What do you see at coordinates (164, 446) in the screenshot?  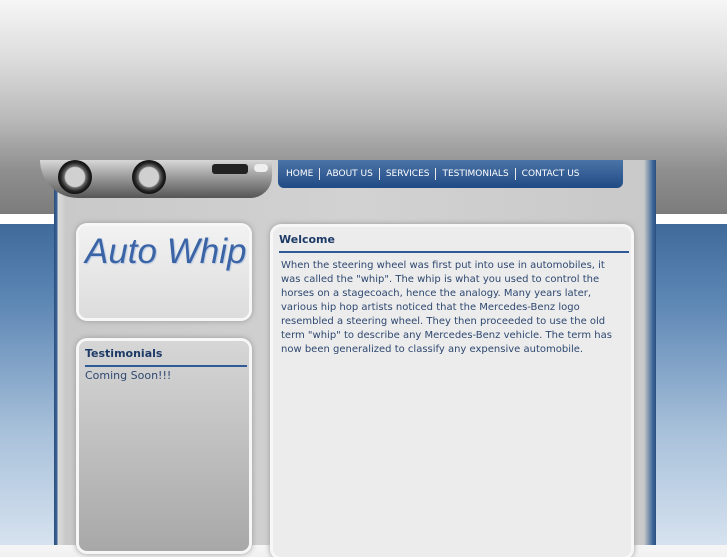 I see `testimonials-panel: Testimonials Coming Soon!!!` at bounding box center [164, 446].